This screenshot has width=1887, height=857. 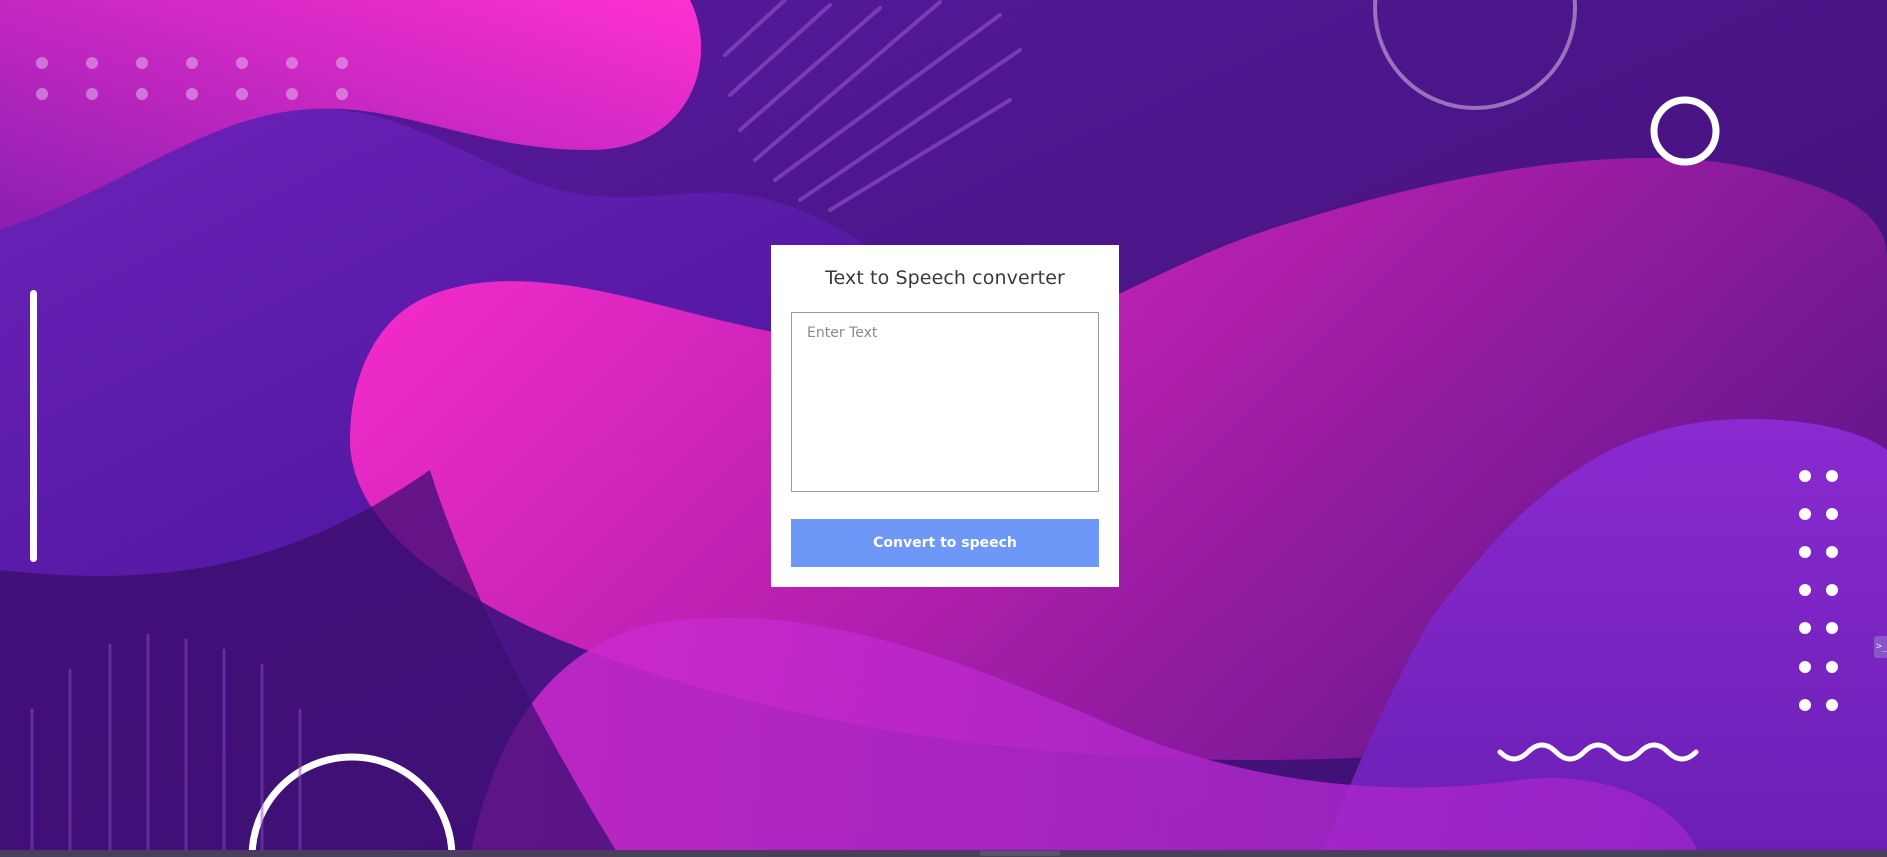 I want to click on scrollbar-thumb, so click(x=1020, y=853).